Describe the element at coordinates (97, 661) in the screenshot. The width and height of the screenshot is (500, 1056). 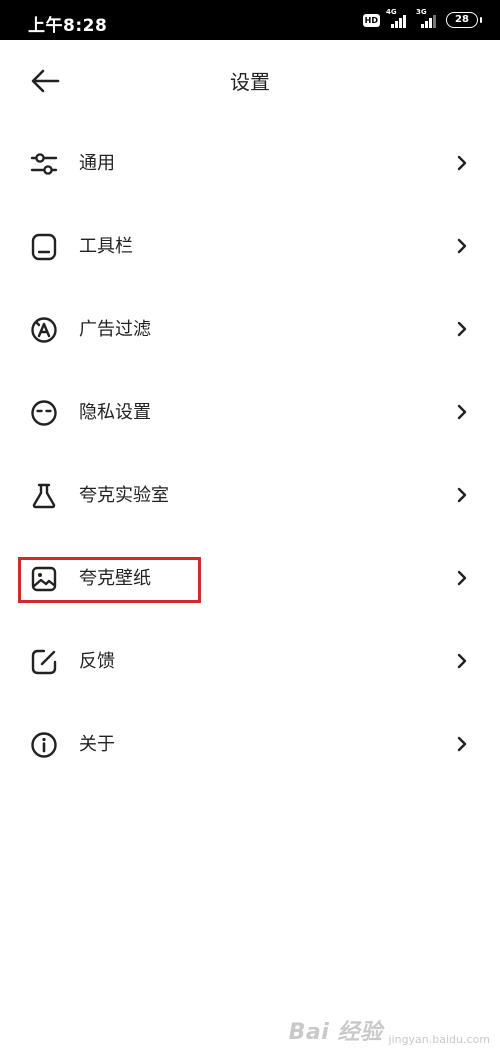
I see `settings-item-label: 反馈` at that location.